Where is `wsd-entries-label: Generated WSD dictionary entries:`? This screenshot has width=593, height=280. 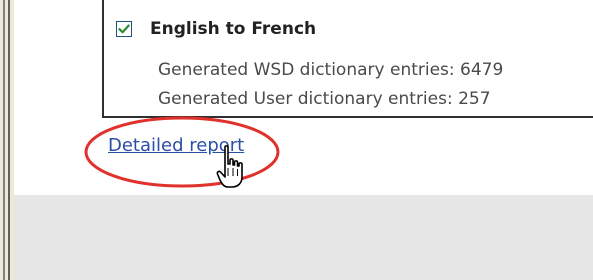 wsd-entries-label: Generated WSD dictionary entries: is located at coordinates (306, 70).